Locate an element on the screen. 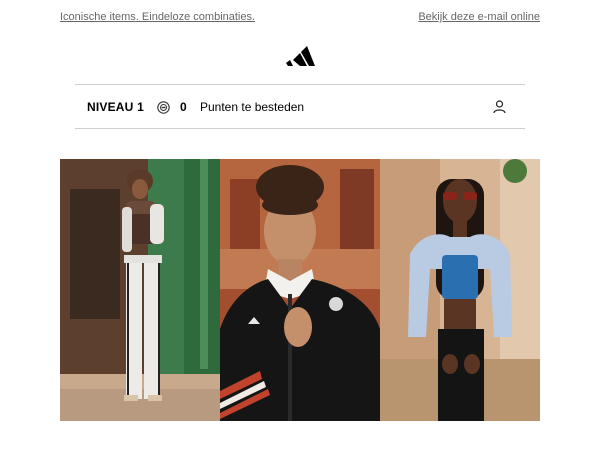  points-label: Punten te besteden is located at coordinates (252, 107).